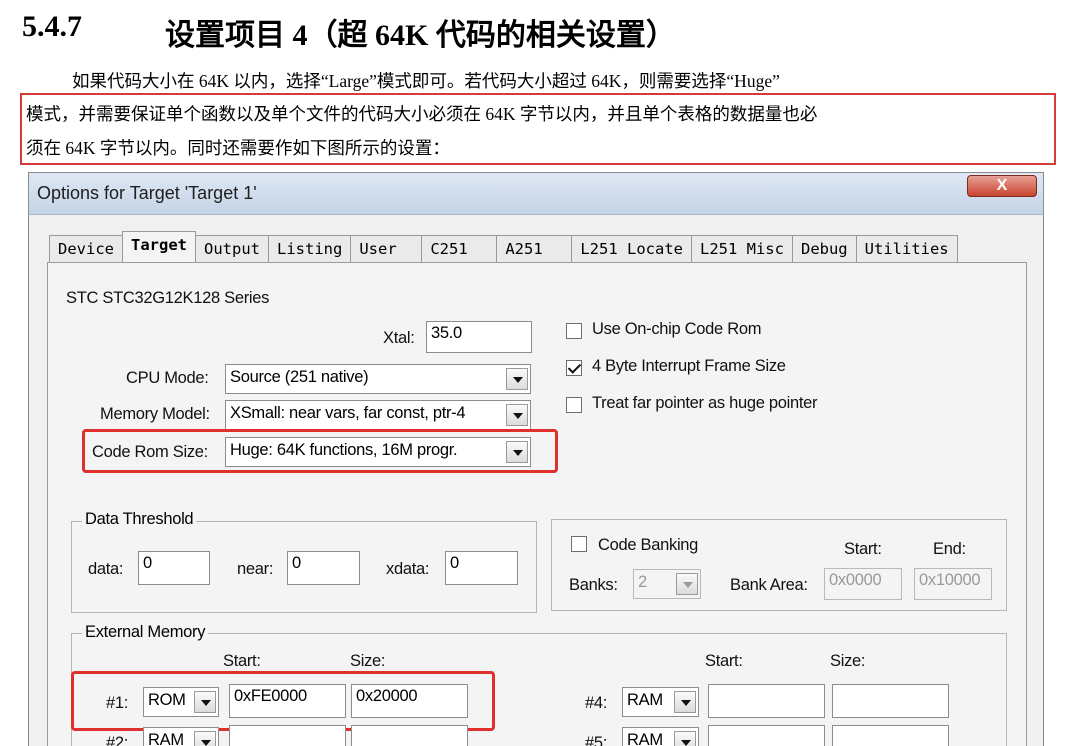 Image resolution: width=1071 pixels, height=746 pixels. I want to click on onchip-rom-checkbox, so click(574, 331).